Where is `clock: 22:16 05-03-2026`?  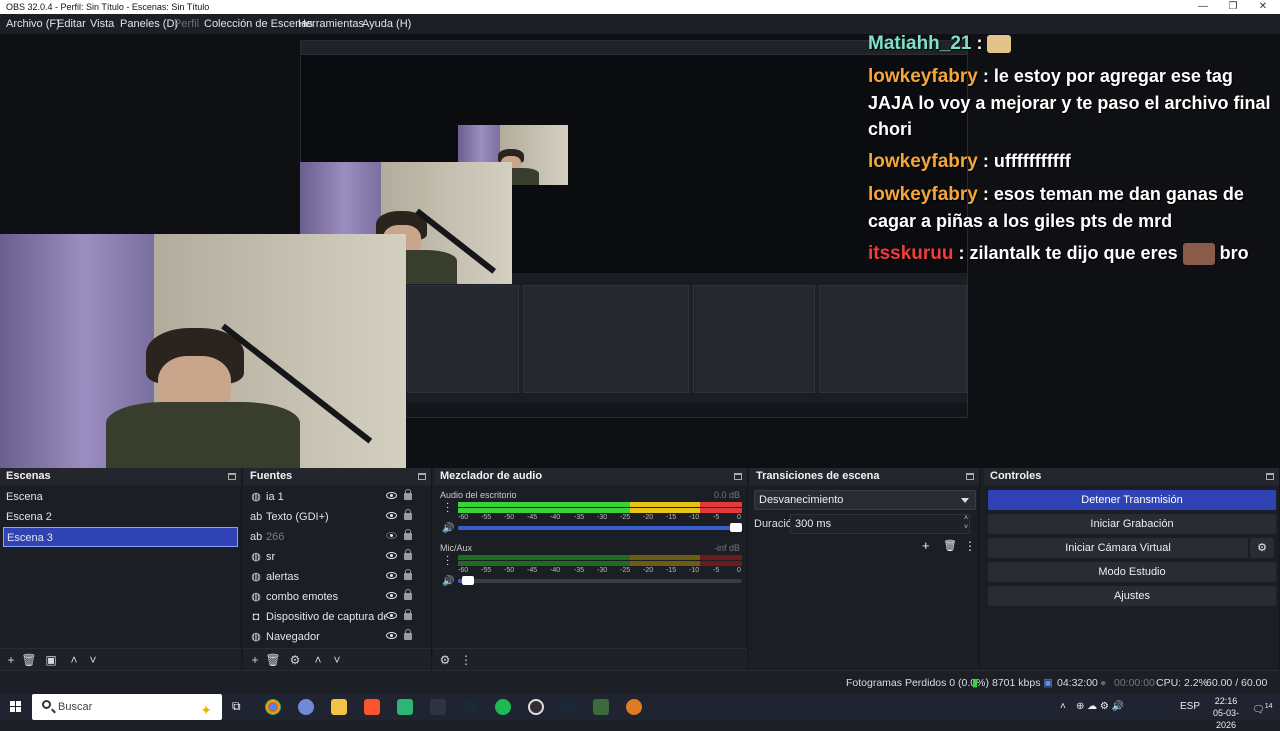
clock: 22:16 05-03-2026 is located at coordinates (1226, 712).